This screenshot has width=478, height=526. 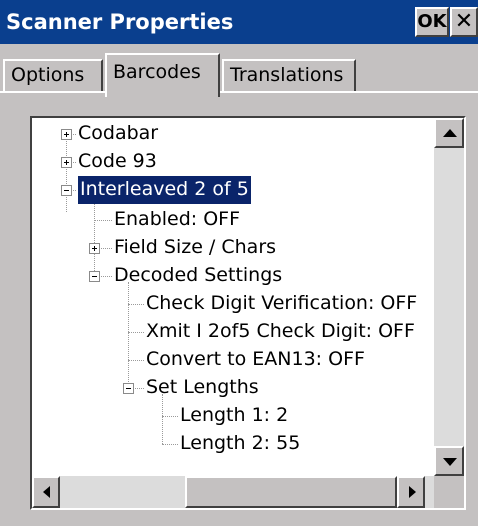 What do you see at coordinates (432, 22) in the screenshot?
I see `ok-button: OK` at bounding box center [432, 22].